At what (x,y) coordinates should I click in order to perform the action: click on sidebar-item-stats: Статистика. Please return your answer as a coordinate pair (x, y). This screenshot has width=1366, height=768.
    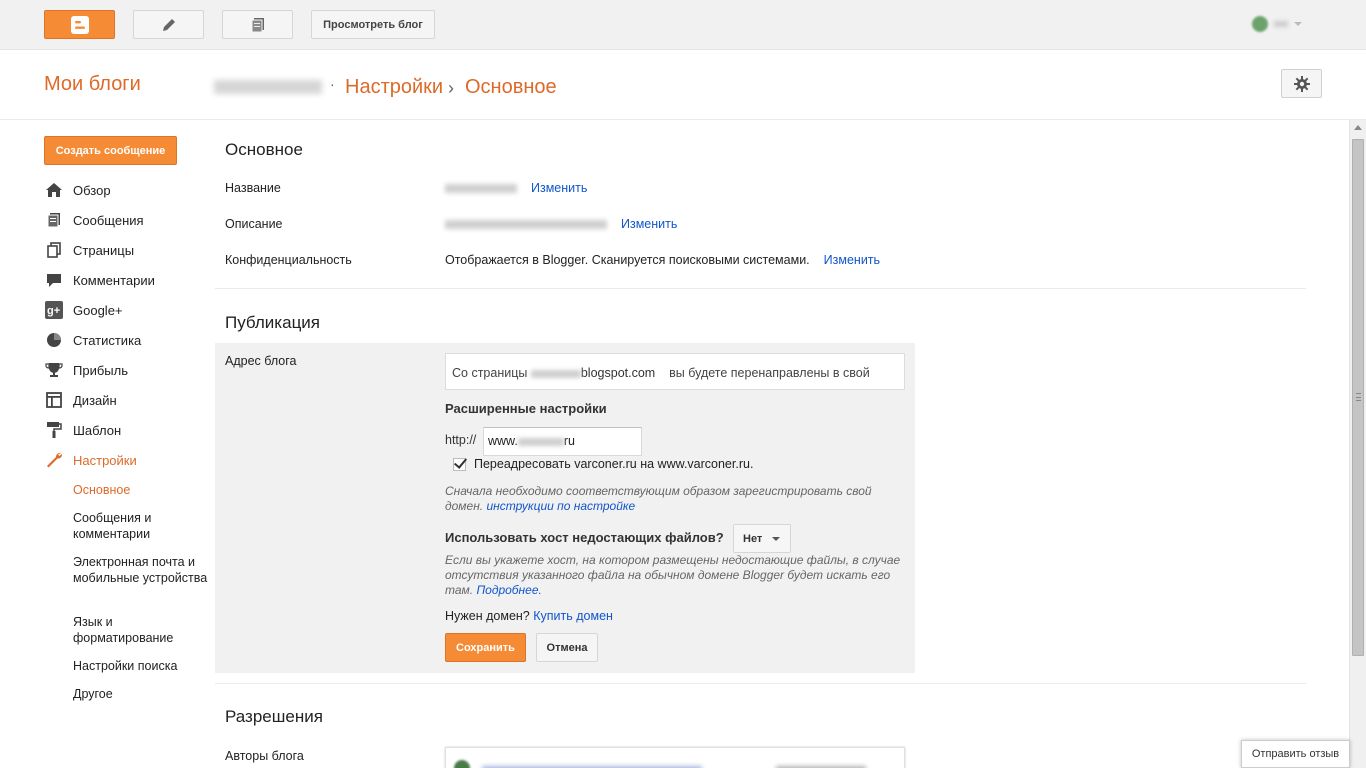
    Looking at the image, I should click on (92, 340).